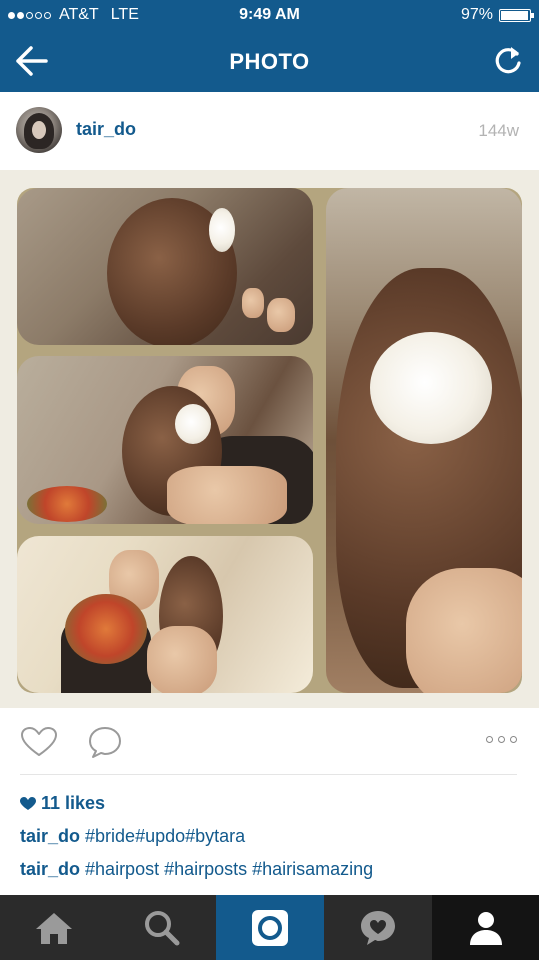 Image resolution: width=539 pixels, height=960 pixels. I want to click on like-heart-icon, so click(28, 803).